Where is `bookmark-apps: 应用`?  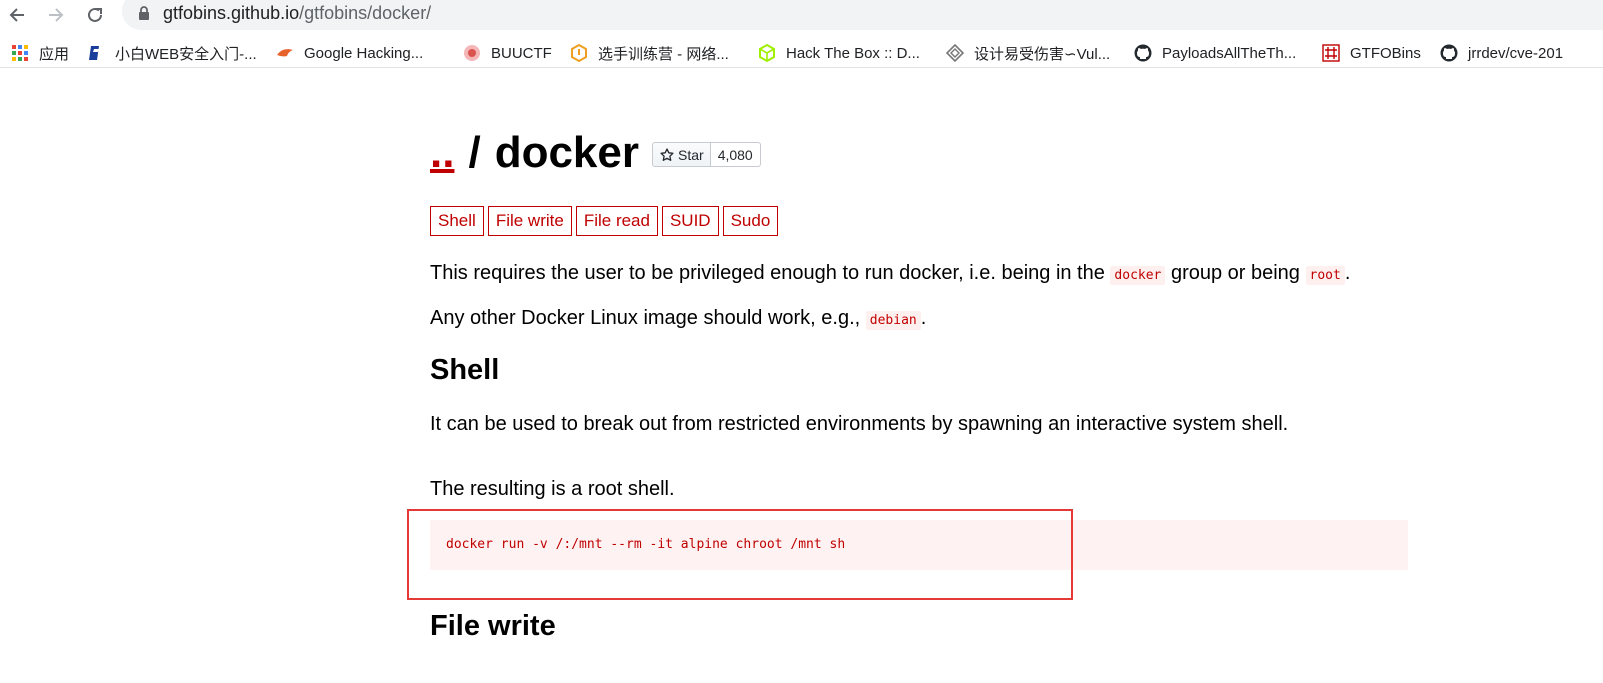
bookmark-apps: 应用 is located at coordinates (39, 53).